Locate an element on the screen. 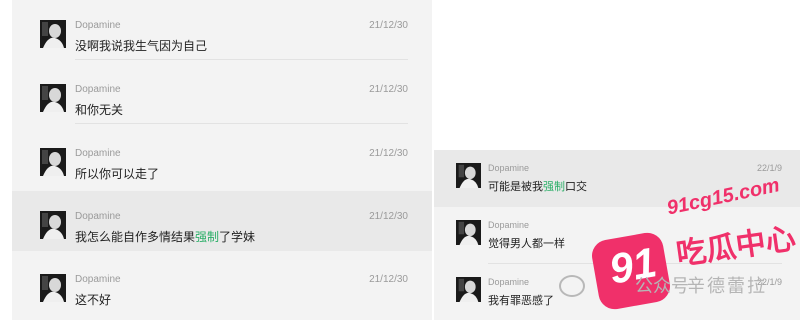 The image size is (800, 320). message-text: 觉得男人都一样 is located at coordinates (526, 244).